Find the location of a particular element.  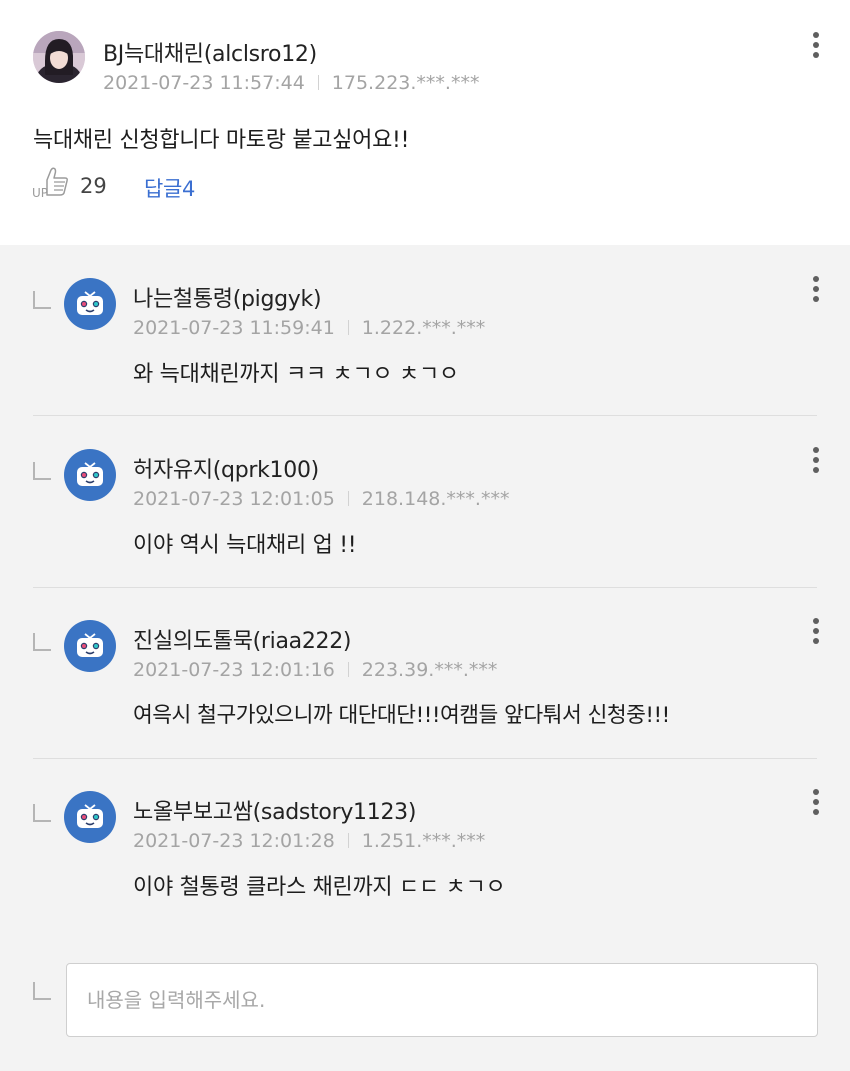

reply-meta: 2021-07-23 11:59:41 1.222.***.*** is located at coordinates (309, 328).